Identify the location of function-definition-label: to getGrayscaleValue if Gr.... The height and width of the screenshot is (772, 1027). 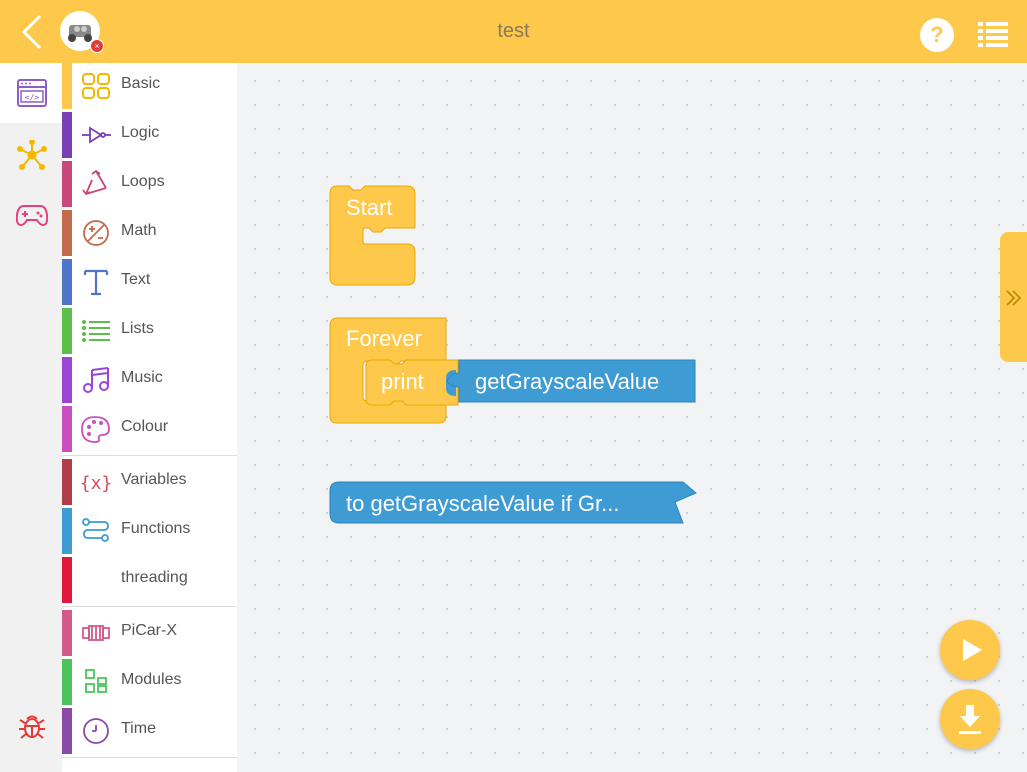
(483, 503).